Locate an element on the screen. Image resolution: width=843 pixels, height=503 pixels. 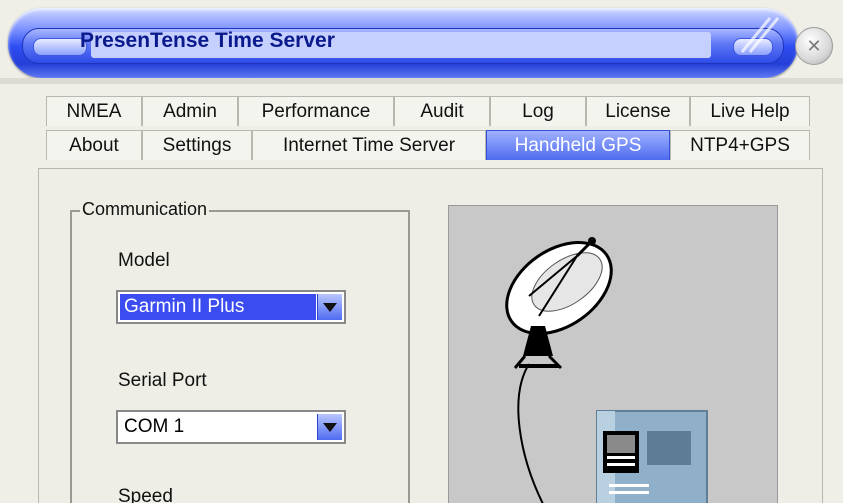
tab-label: Live Help is located at coordinates (750, 111).